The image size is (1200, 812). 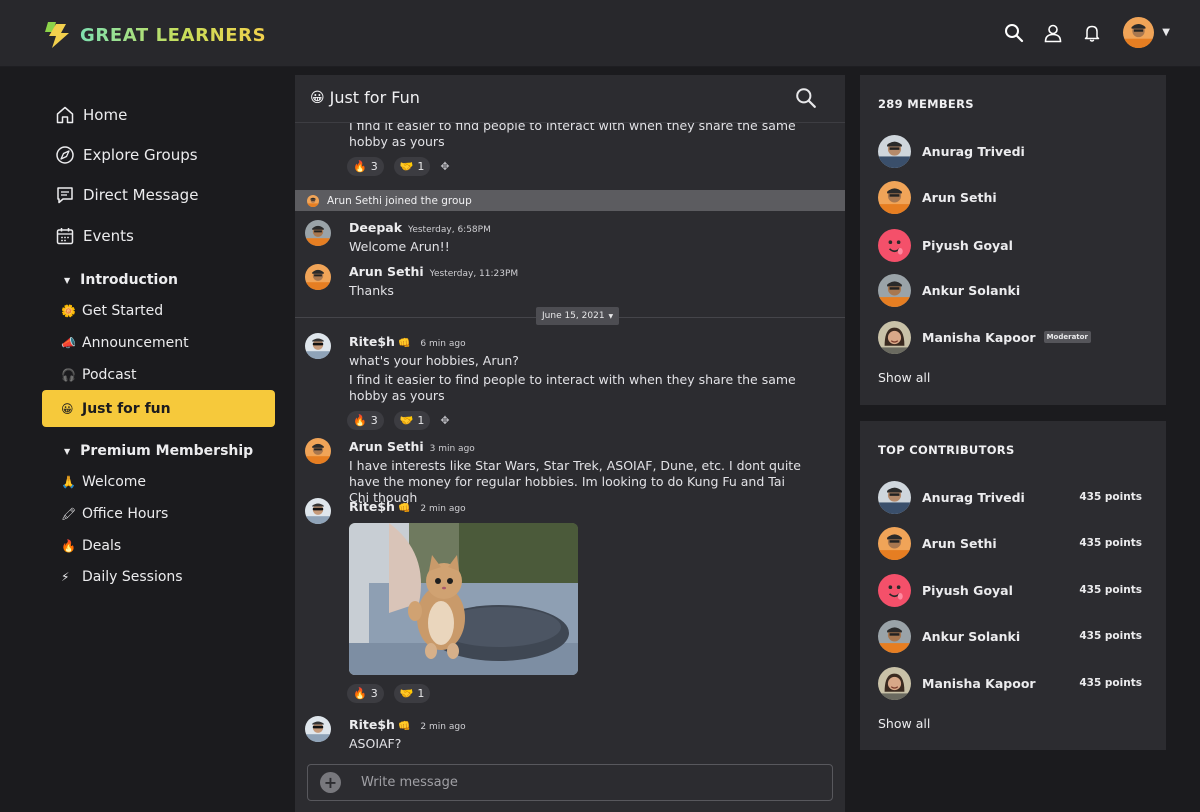 What do you see at coordinates (173, 35) in the screenshot?
I see `brand-name: GREAT LEARNERS` at bounding box center [173, 35].